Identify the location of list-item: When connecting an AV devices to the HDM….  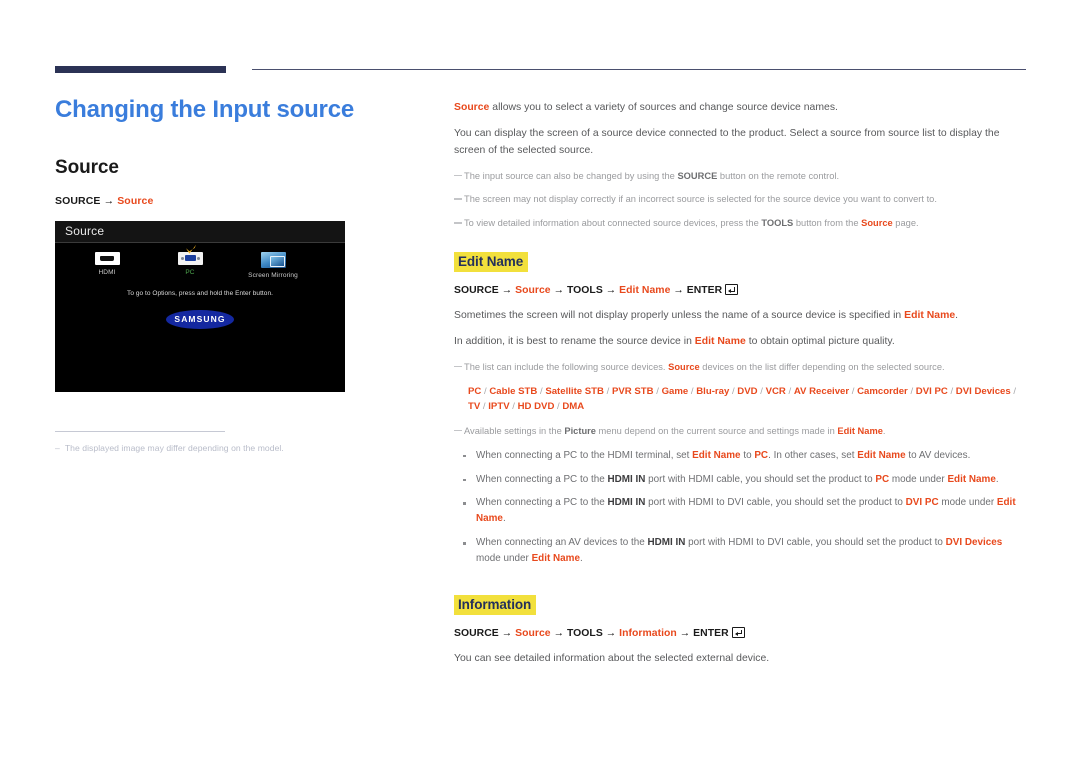
(740, 551).